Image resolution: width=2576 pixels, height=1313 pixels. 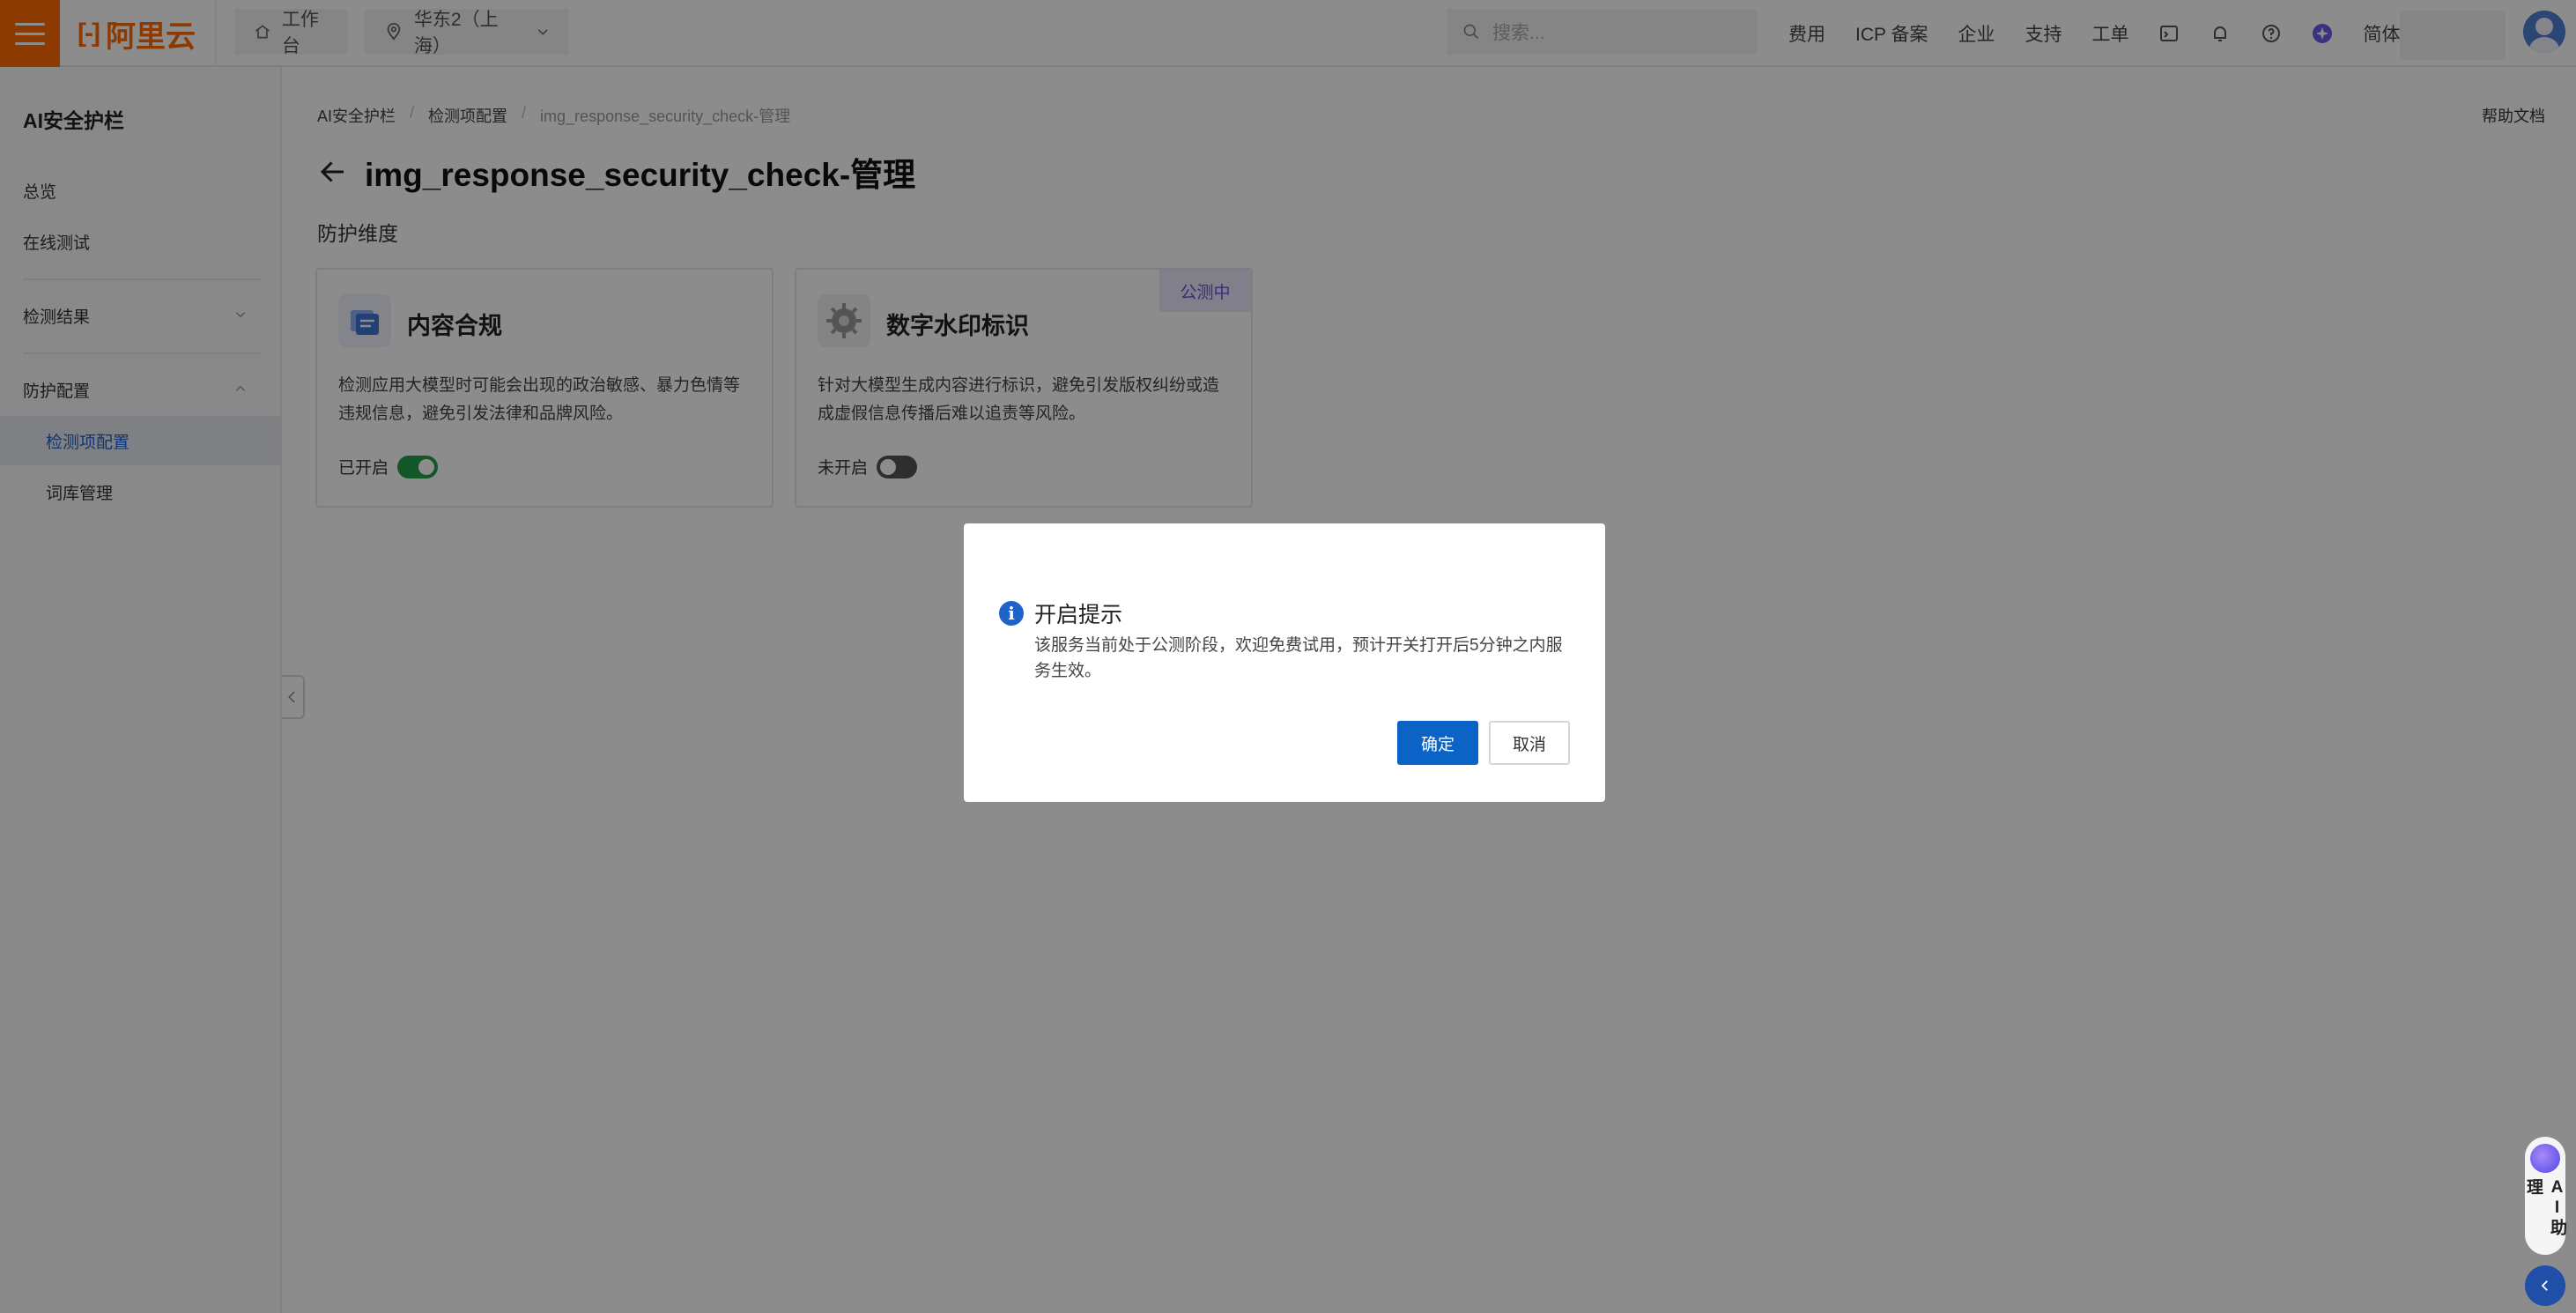 What do you see at coordinates (2545, 1208) in the screenshot?
I see `ai-assistant-label: AI助理` at bounding box center [2545, 1208].